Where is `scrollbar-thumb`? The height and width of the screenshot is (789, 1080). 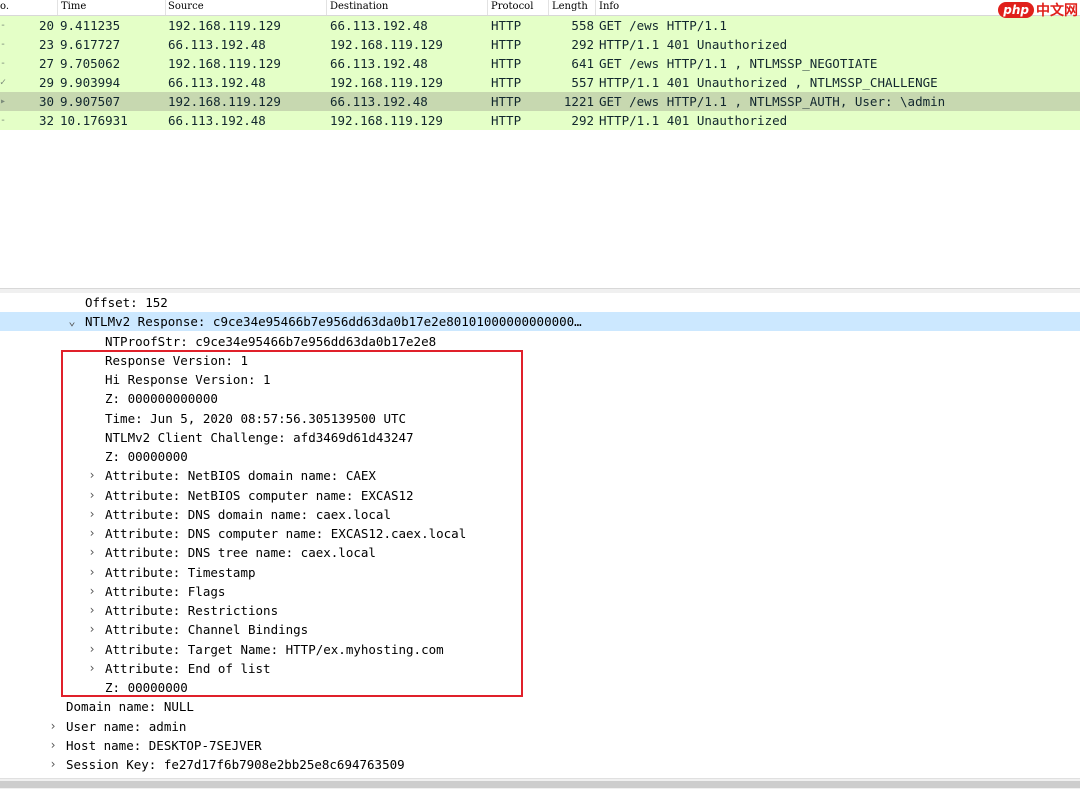
scrollbar-thumb is located at coordinates (540, 784).